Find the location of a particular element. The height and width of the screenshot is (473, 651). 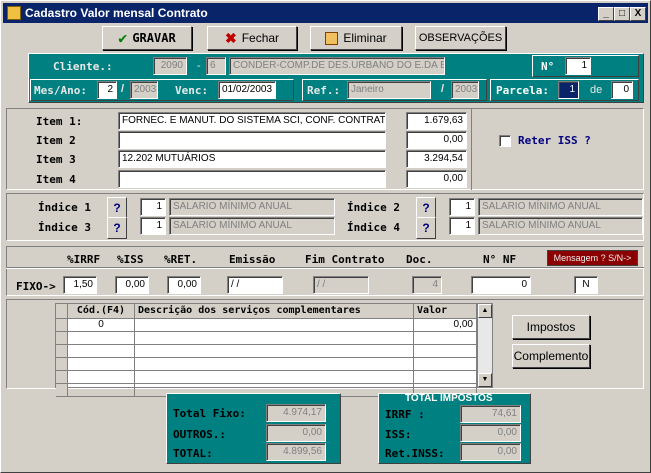

impostos-button: Impostos is located at coordinates (551, 327).